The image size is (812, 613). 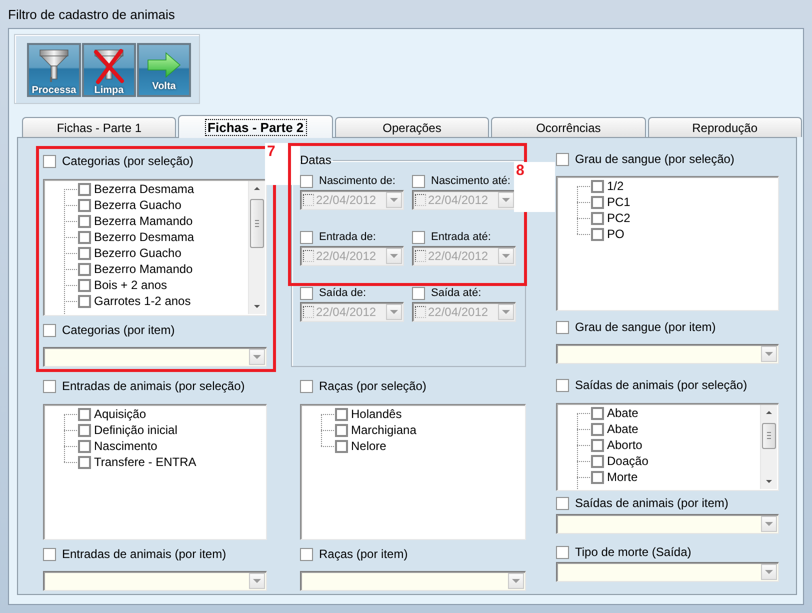 What do you see at coordinates (109, 330) in the screenshot?
I see `checkbox: Categorias (por item)` at bounding box center [109, 330].